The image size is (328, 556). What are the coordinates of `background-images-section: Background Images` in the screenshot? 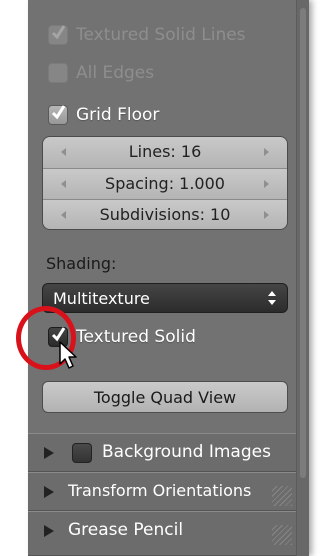 It's located at (162, 452).